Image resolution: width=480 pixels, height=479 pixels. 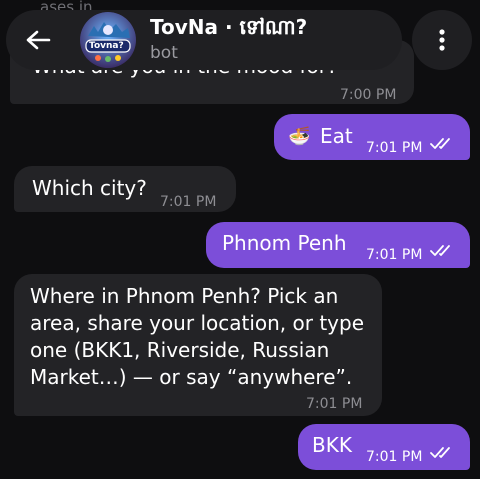 I want to click on message-text: Phnom Penh, so click(x=284, y=243).